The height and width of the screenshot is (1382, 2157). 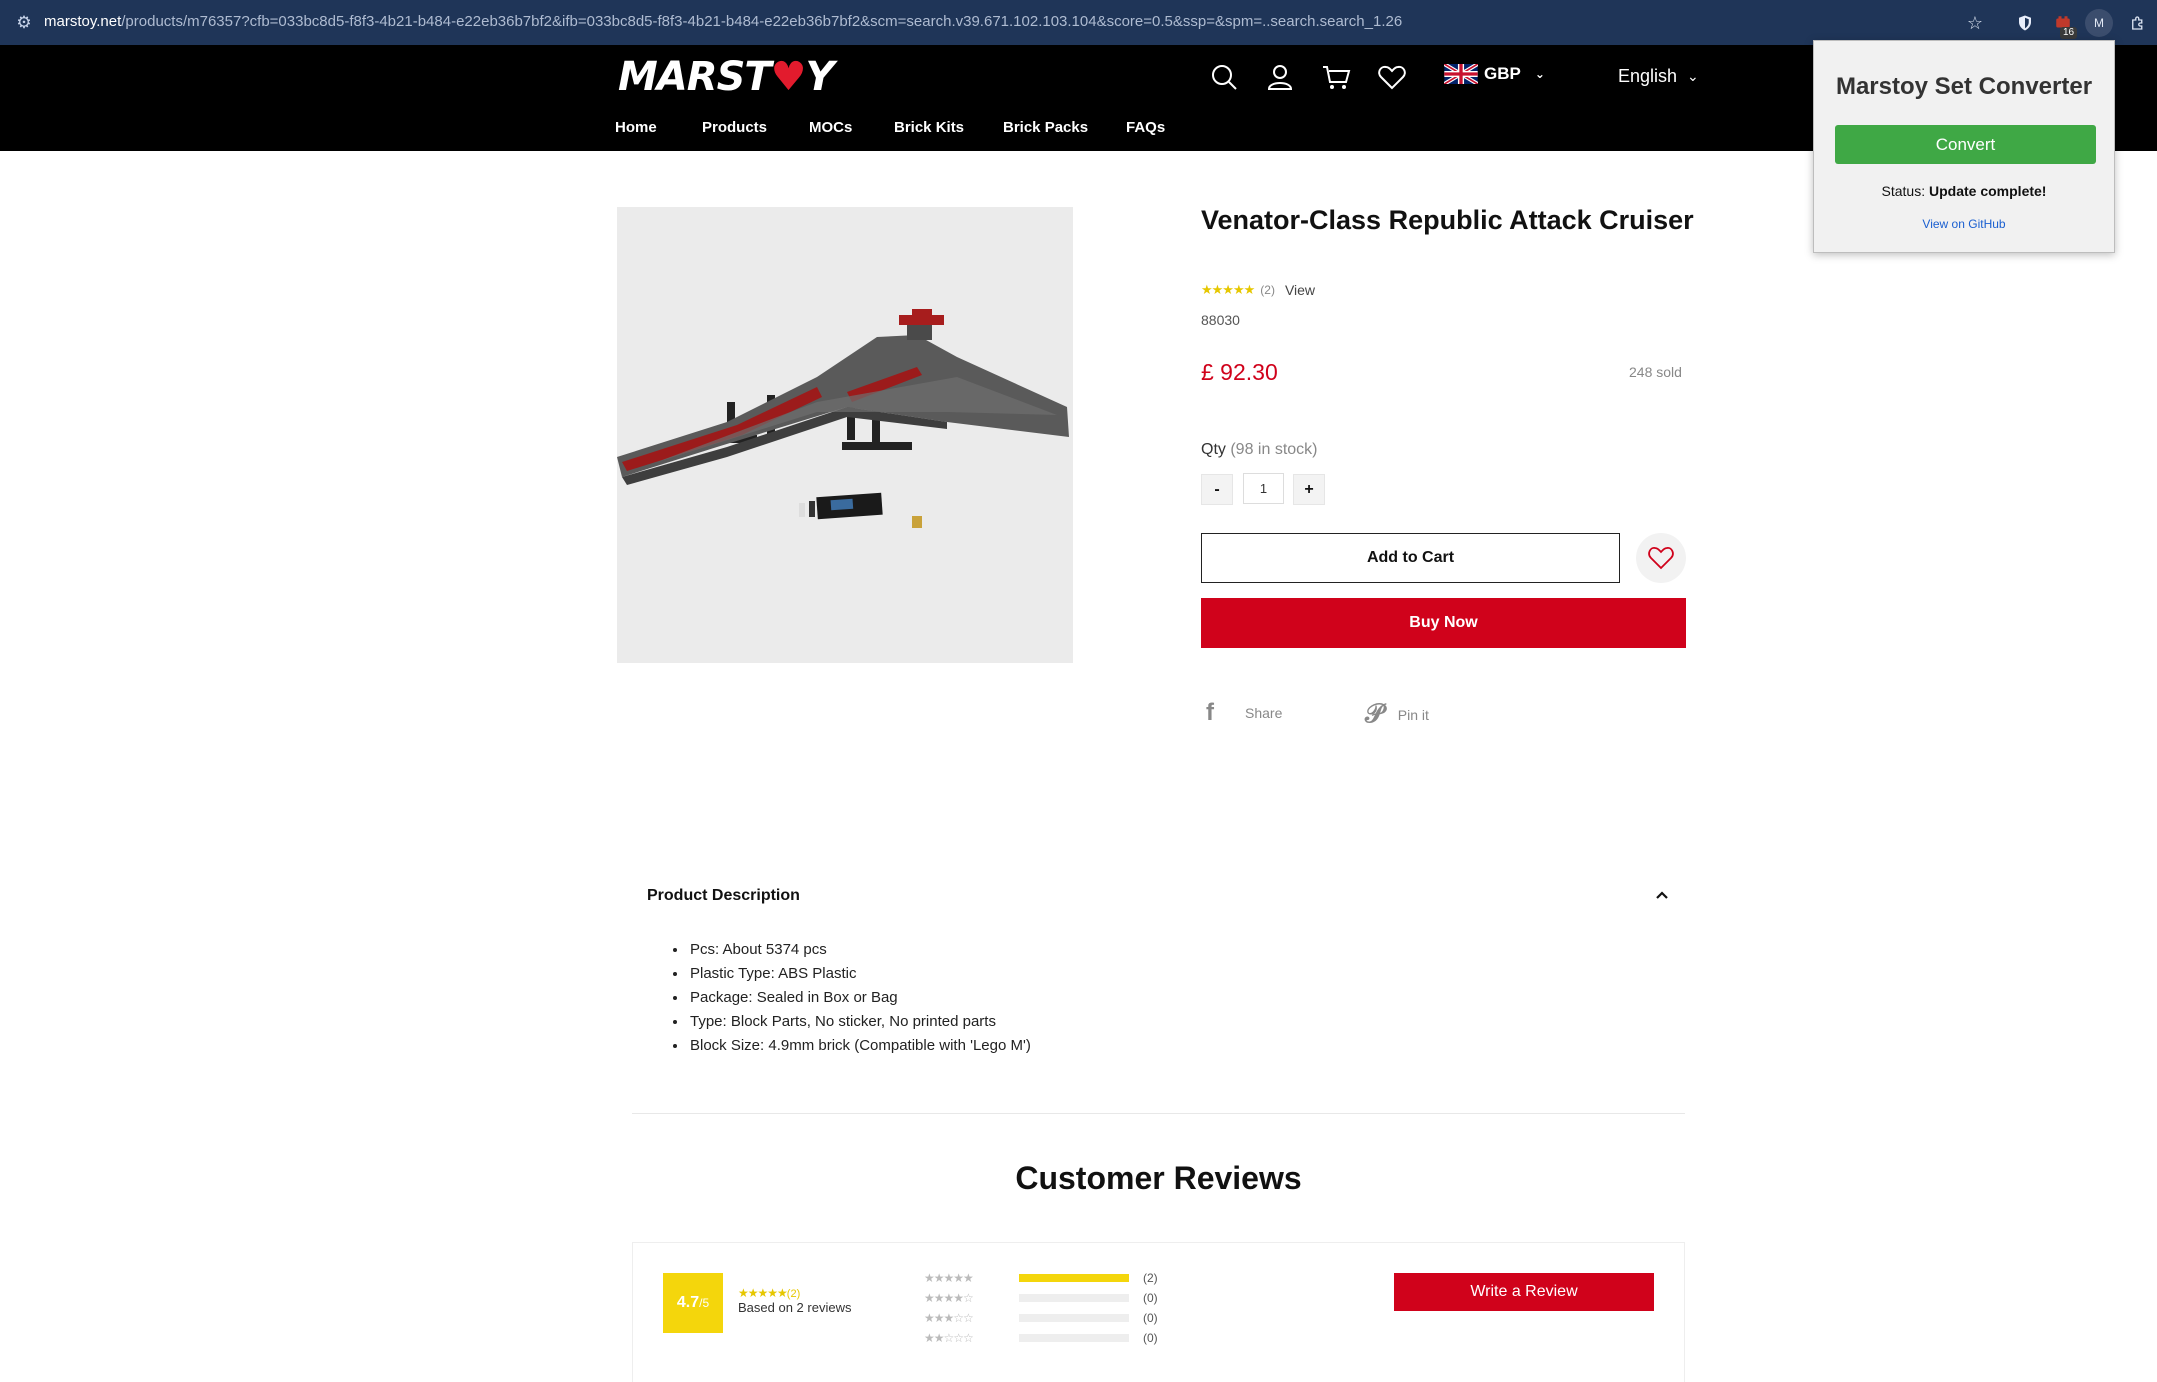 I want to click on product-image, so click(x=845, y=435).